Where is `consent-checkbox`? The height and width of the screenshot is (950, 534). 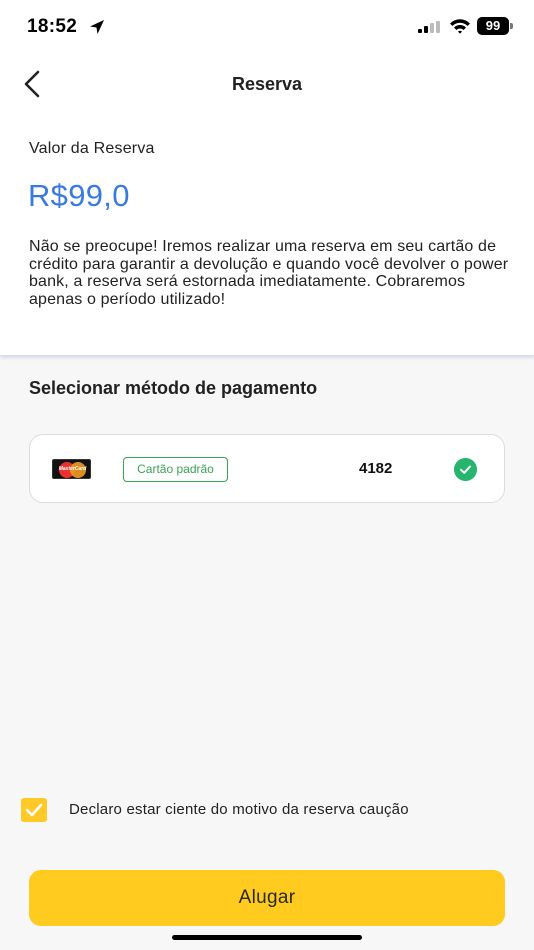 consent-checkbox is located at coordinates (34, 810).